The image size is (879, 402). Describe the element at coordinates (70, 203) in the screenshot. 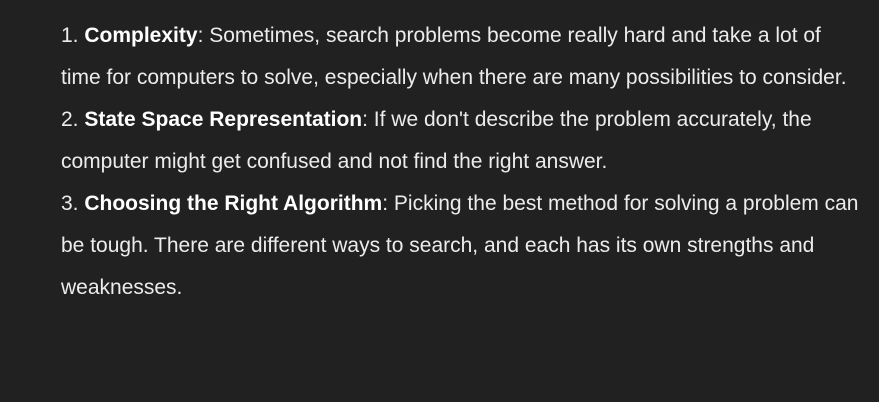

I see `item-number: 3.` at that location.